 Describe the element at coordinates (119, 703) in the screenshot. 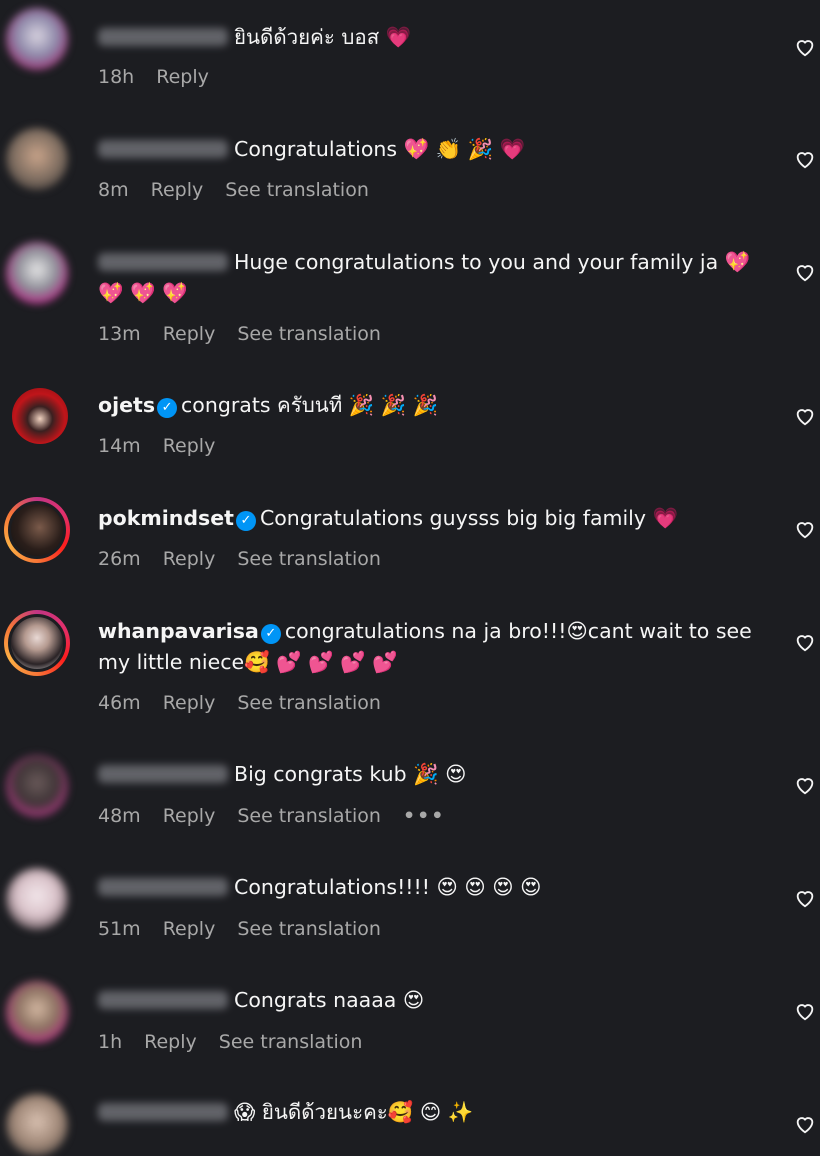

I see `comment-time: 46m` at that location.